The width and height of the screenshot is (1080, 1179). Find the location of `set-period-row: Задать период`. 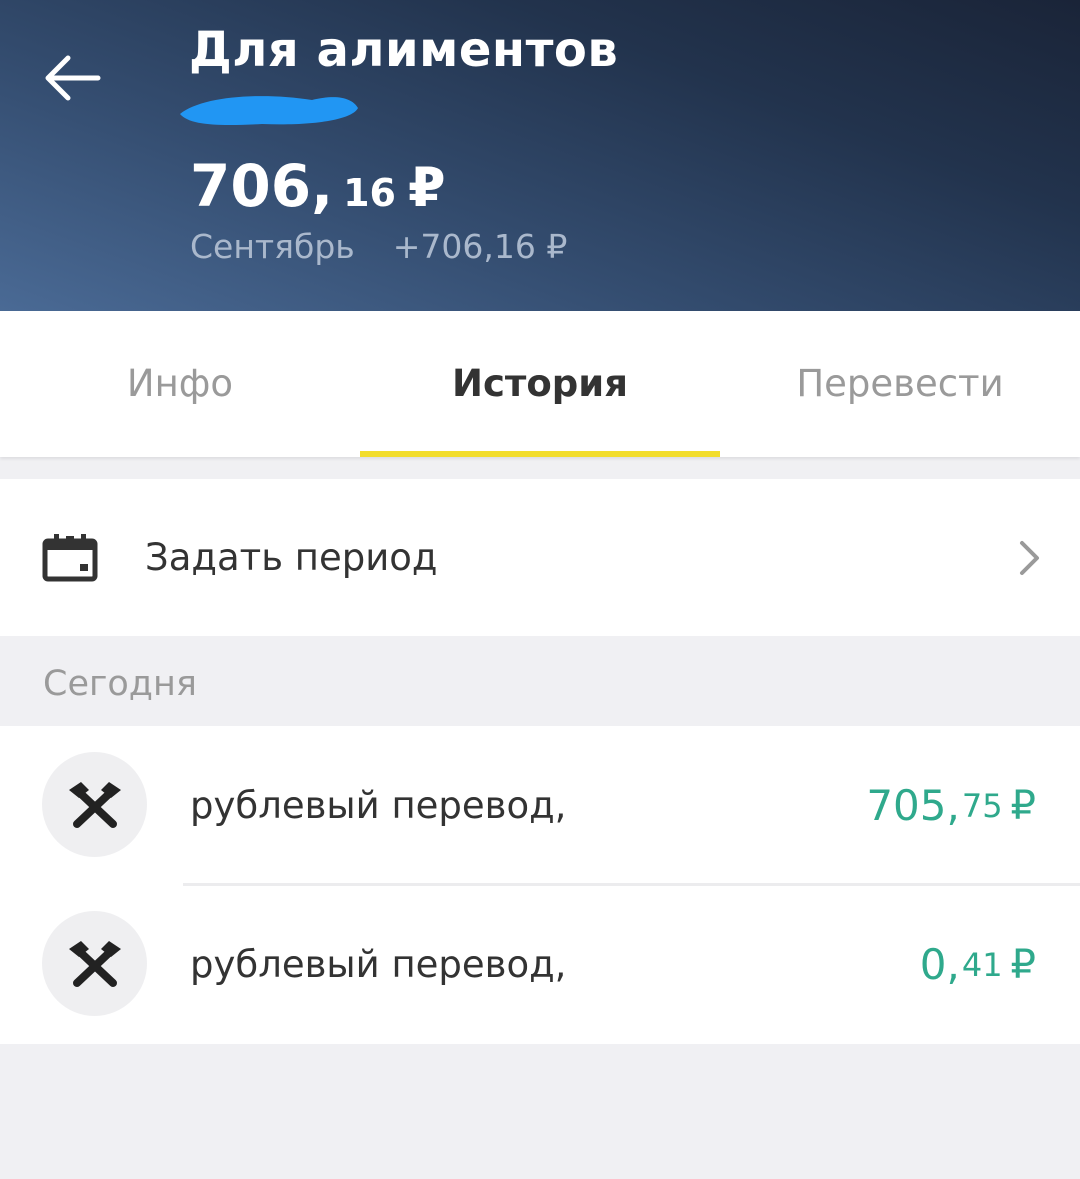

set-period-row: Задать период is located at coordinates (540, 557).